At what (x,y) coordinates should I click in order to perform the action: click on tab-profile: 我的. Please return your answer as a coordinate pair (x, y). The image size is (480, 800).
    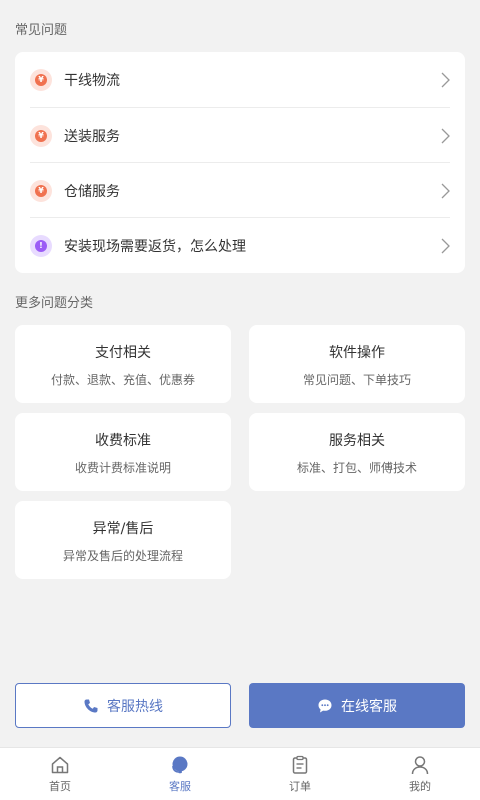
    Looking at the image, I should click on (420, 774).